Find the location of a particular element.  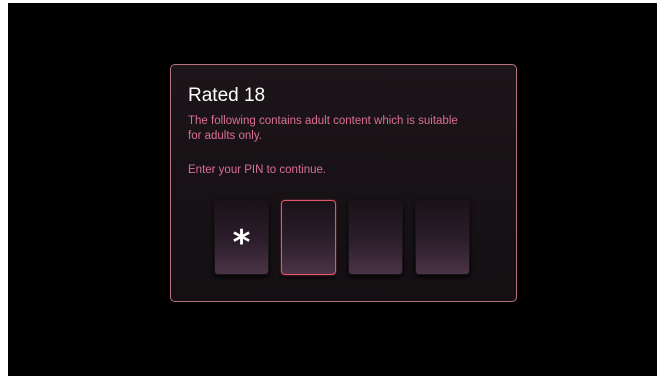

pin-digit-1: * is located at coordinates (241, 237).